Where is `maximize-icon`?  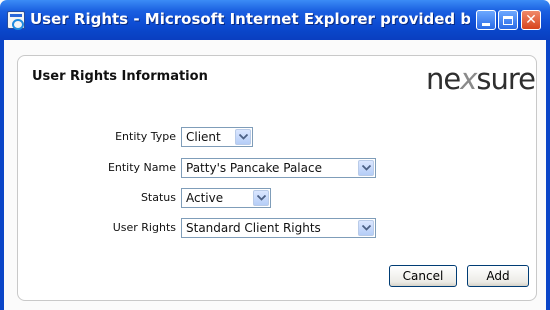
maximize-icon is located at coordinates (508, 20).